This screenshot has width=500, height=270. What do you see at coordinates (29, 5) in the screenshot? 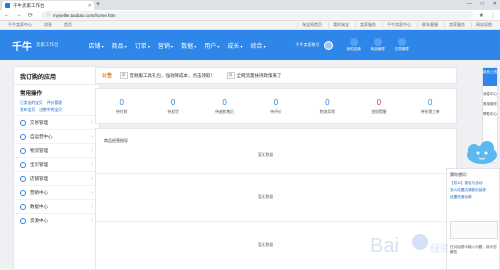
I see `tab-title: 千牛卖家工作台` at bounding box center [29, 5].